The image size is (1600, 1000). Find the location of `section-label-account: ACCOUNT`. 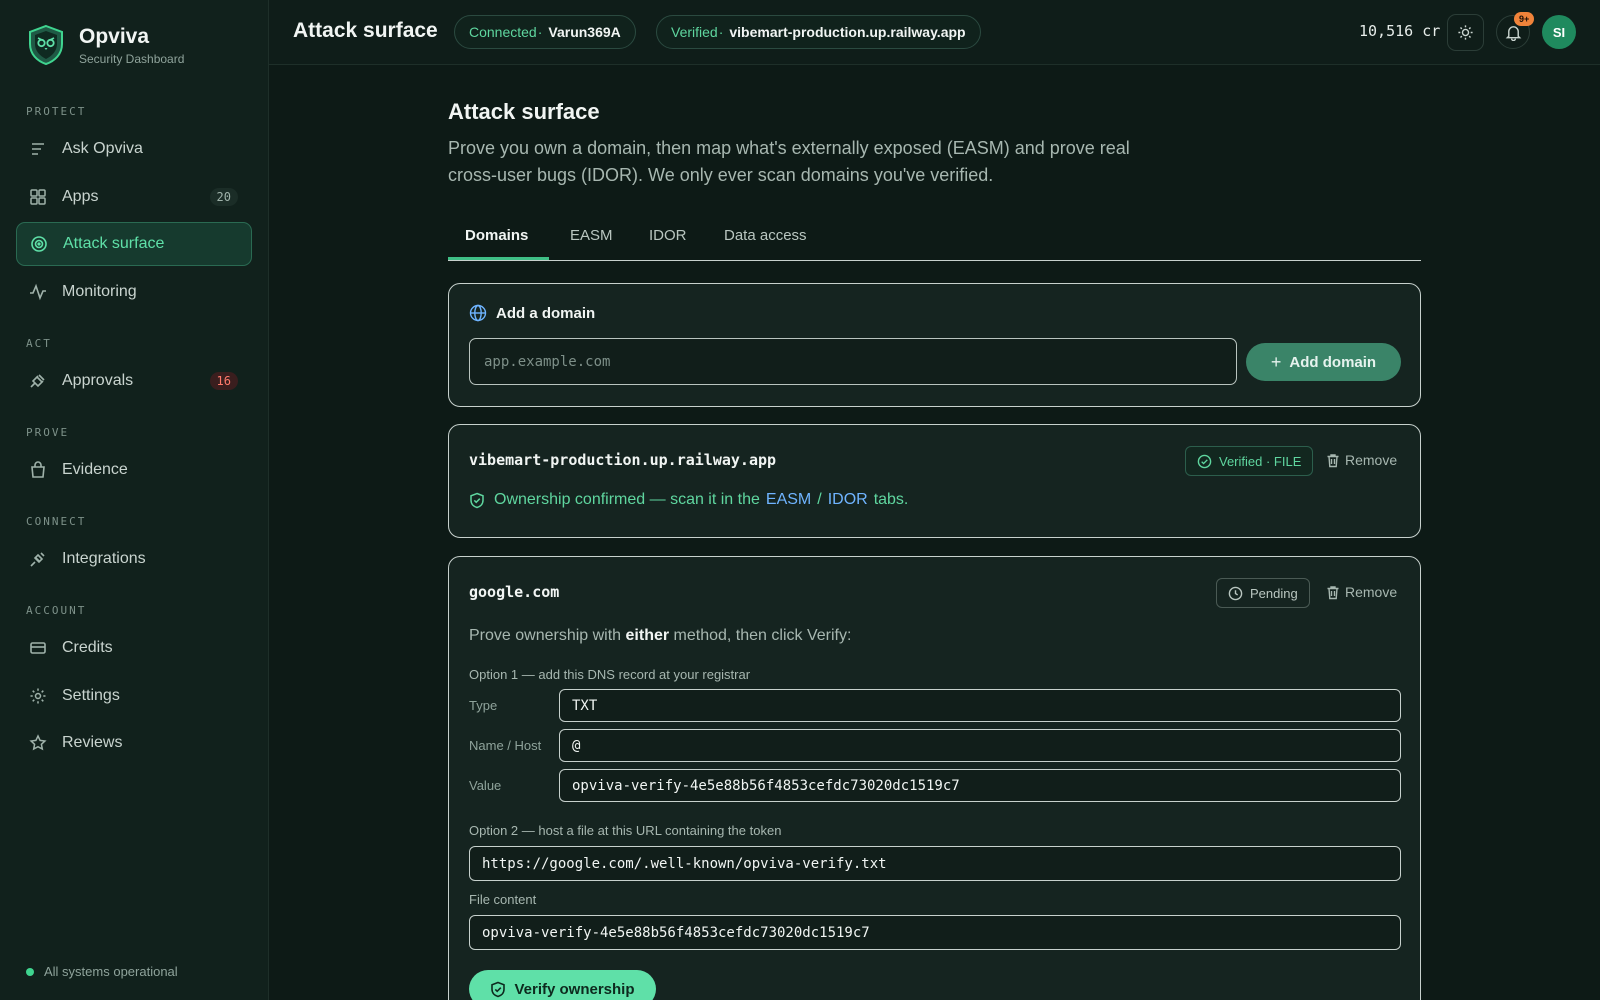

section-label-account: ACCOUNT is located at coordinates (56, 610).